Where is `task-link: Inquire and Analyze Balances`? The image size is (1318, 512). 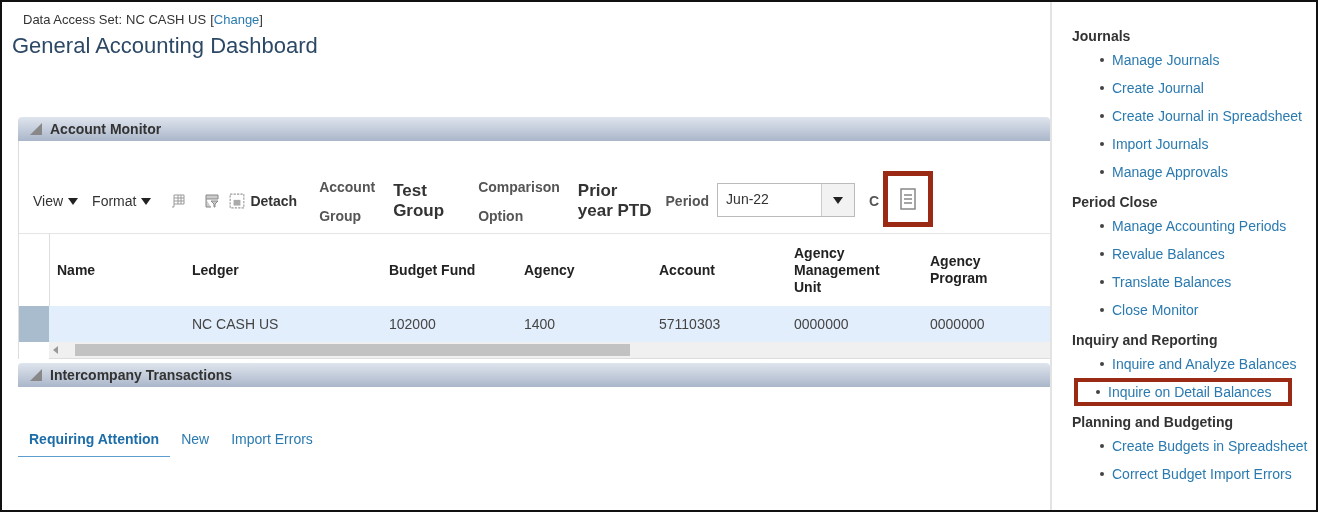 task-link: Inquire and Analyze Balances is located at coordinates (1204, 364).